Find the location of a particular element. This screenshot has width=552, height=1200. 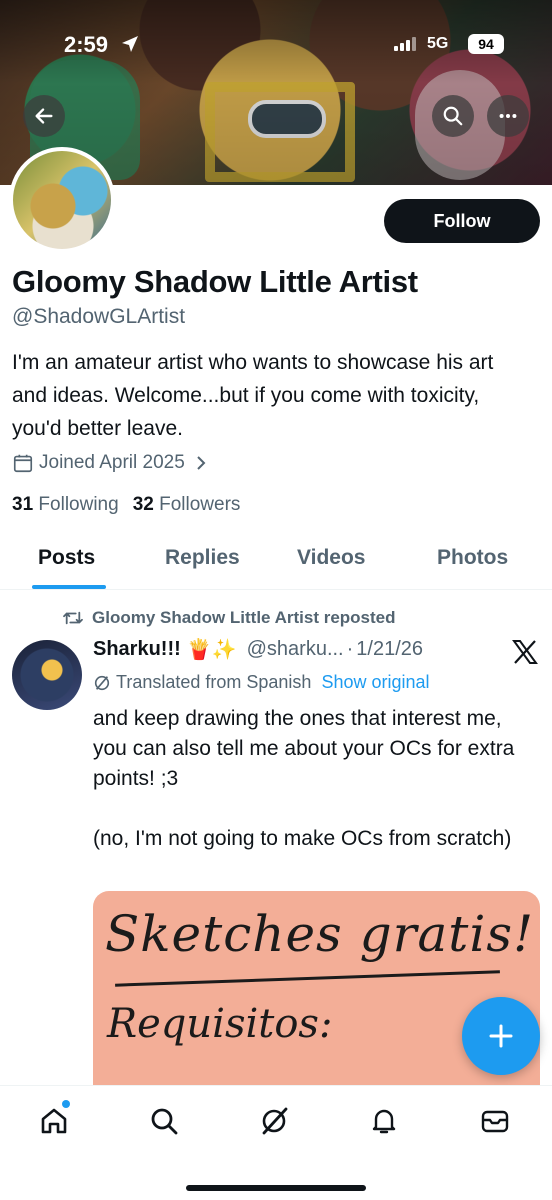

nav-grok is located at coordinates (274, 1121).